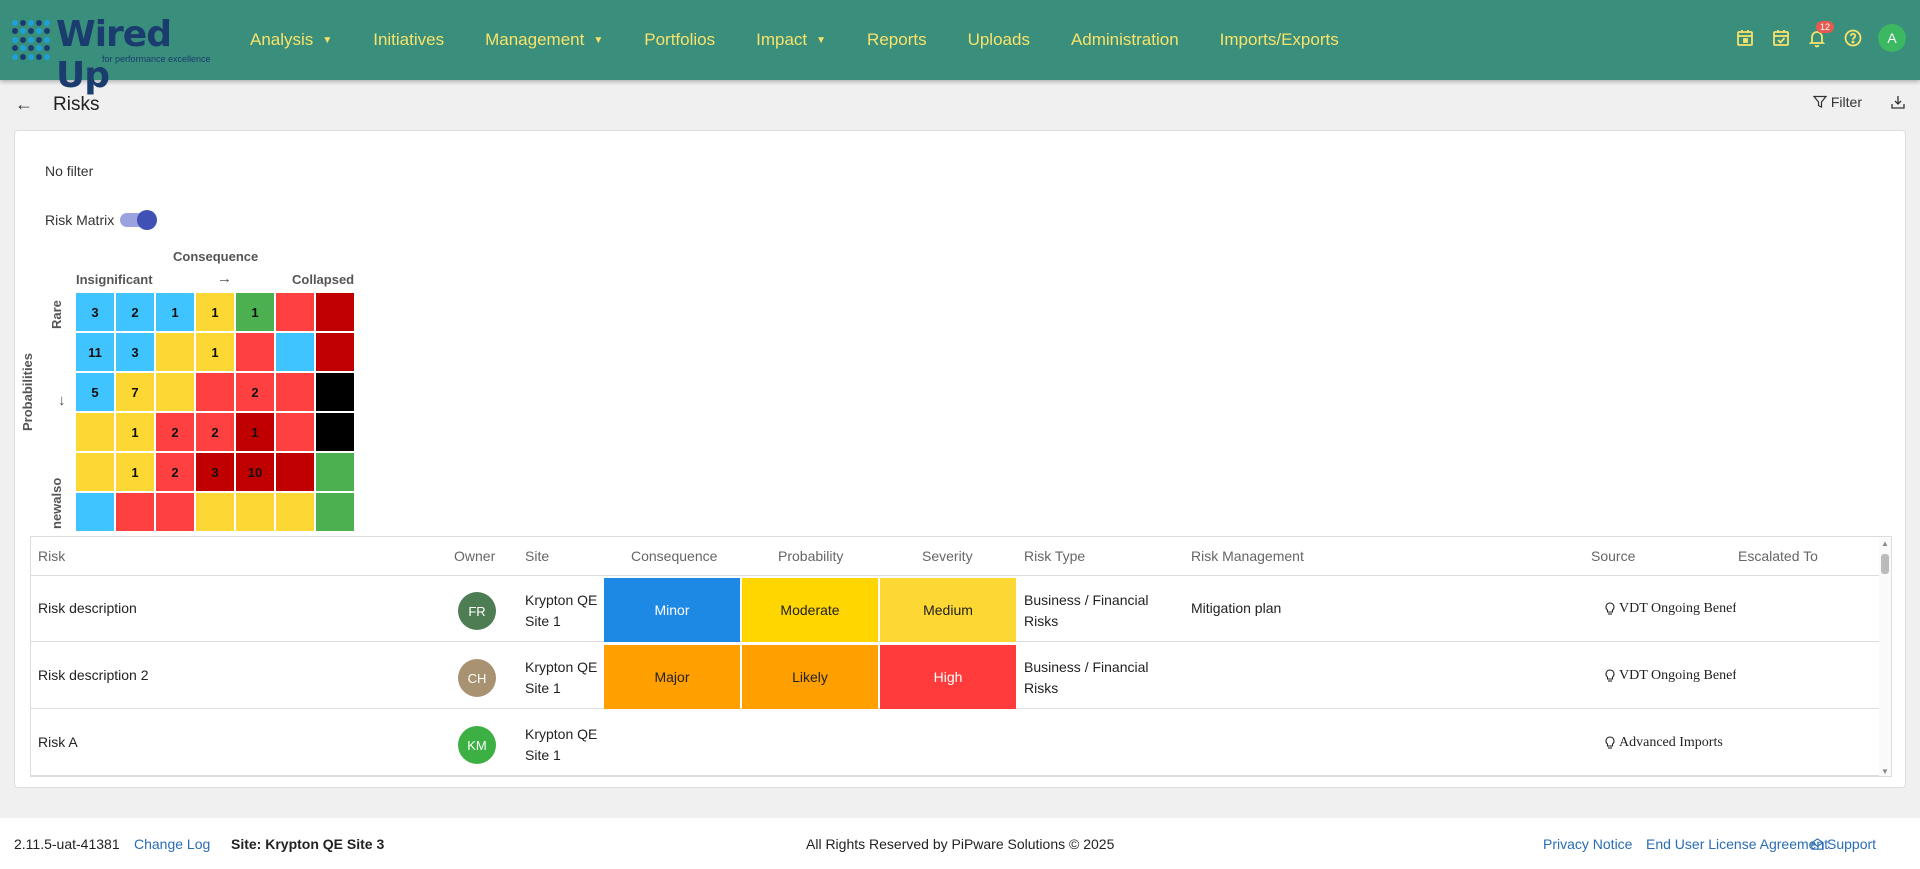 The width and height of the screenshot is (1920, 869). What do you see at coordinates (897, 40) in the screenshot?
I see `nav-item-reports: Reports` at bounding box center [897, 40].